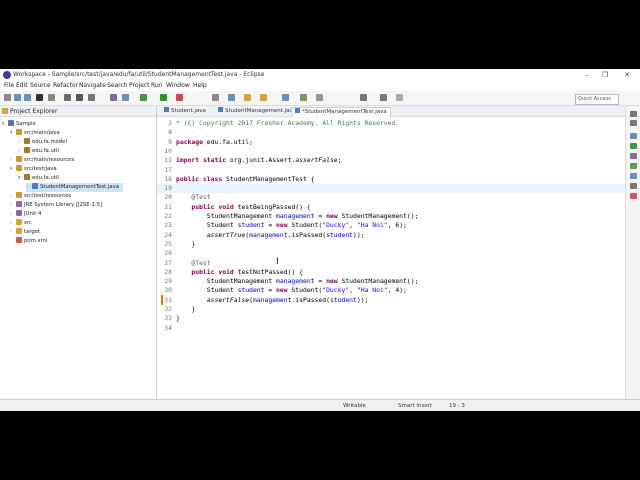 This screenshot has height=480, width=640. Describe the element at coordinates (91, 97) in the screenshot. I see `step-icon` at that location.